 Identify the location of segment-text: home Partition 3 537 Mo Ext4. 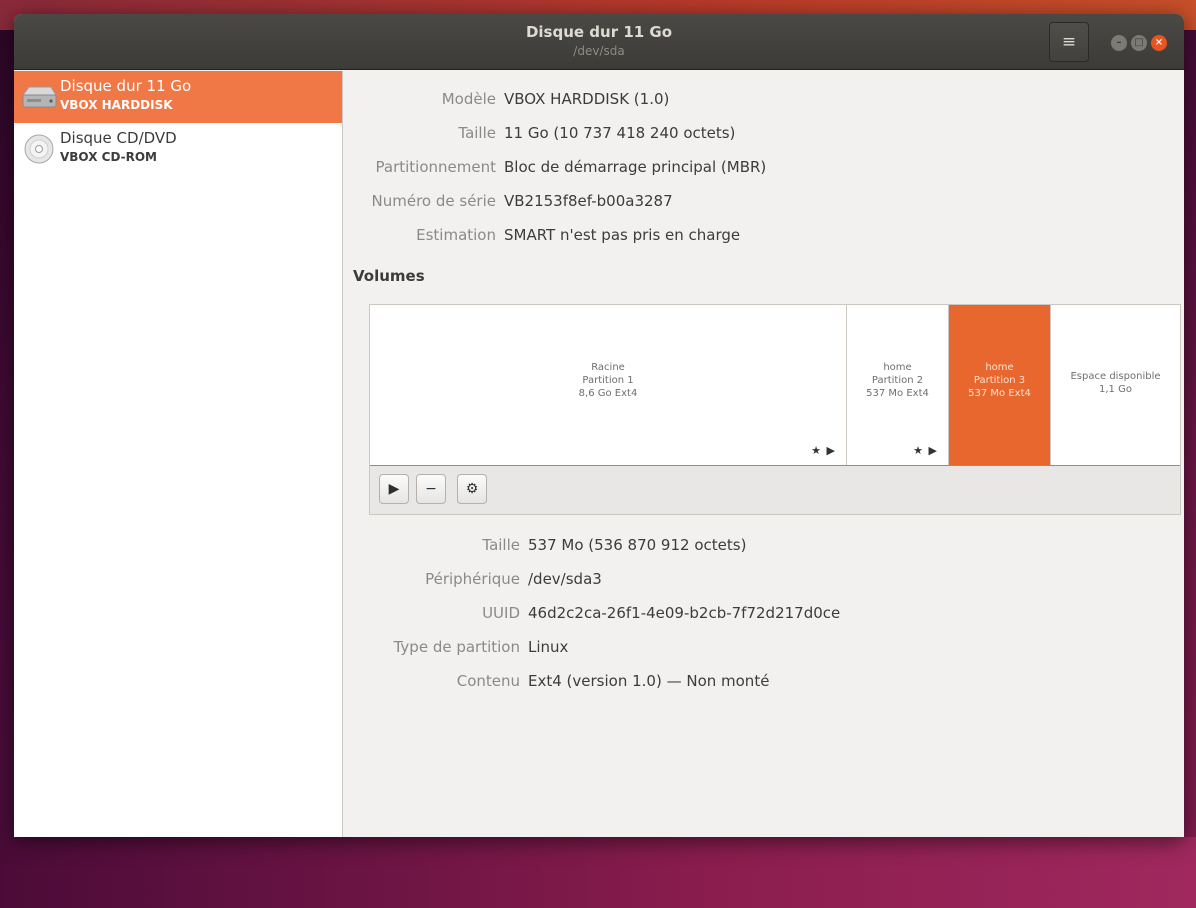
(999, 380).